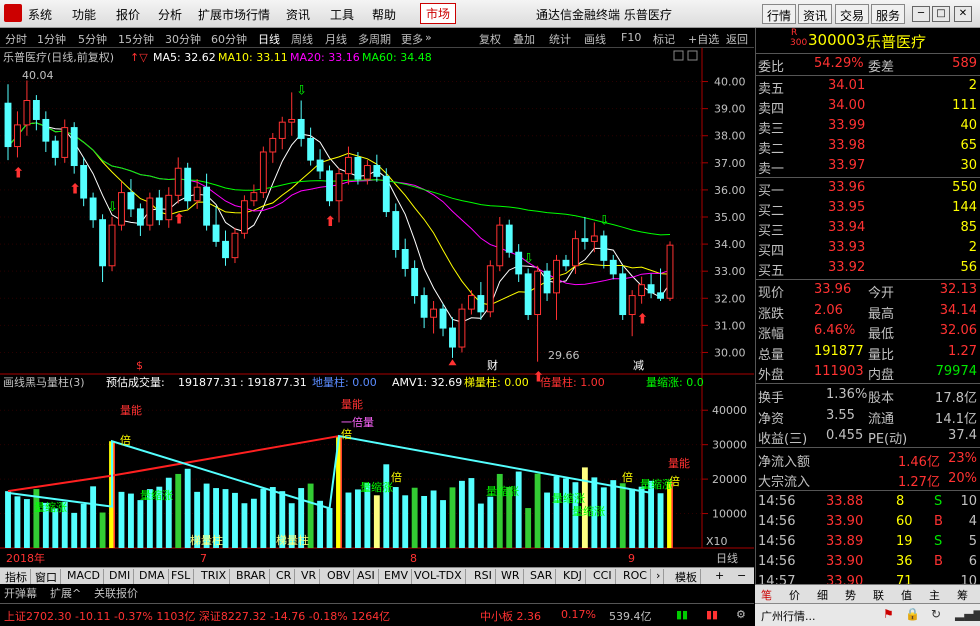  Describe the element at coordinates (412, 39) in the screenshot. I see `period-more: 更多` at that location.